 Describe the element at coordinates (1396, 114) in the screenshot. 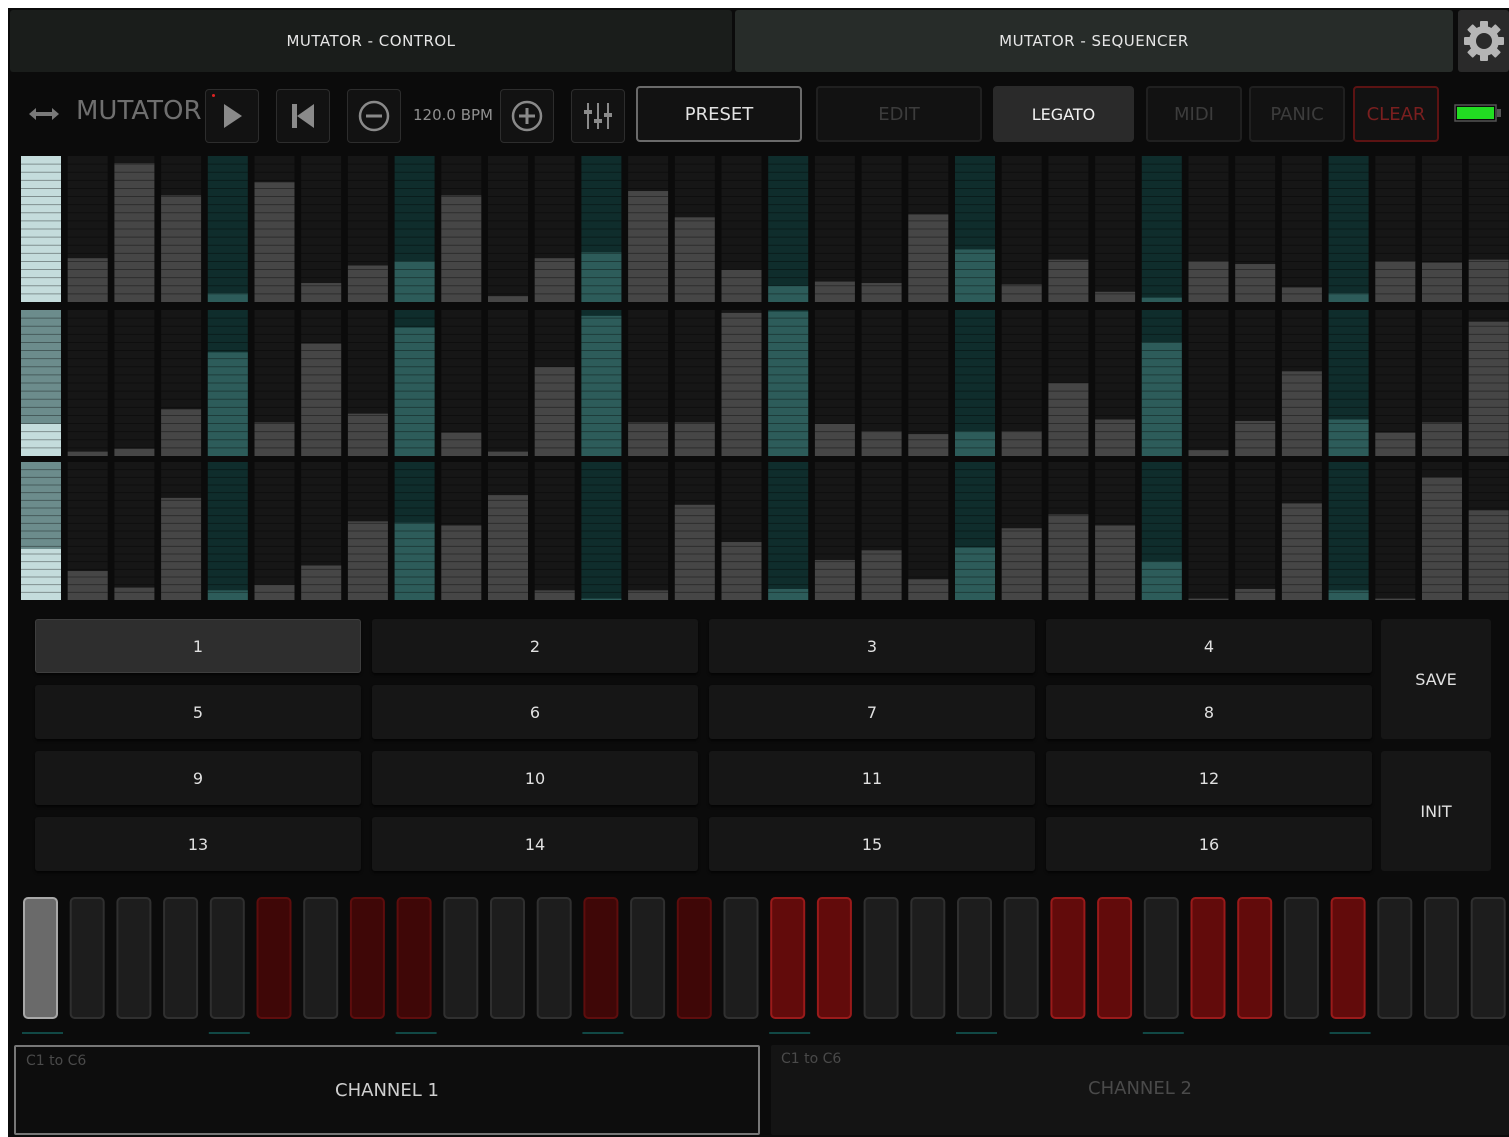

I see `clear-button: CLEAR` at that location.